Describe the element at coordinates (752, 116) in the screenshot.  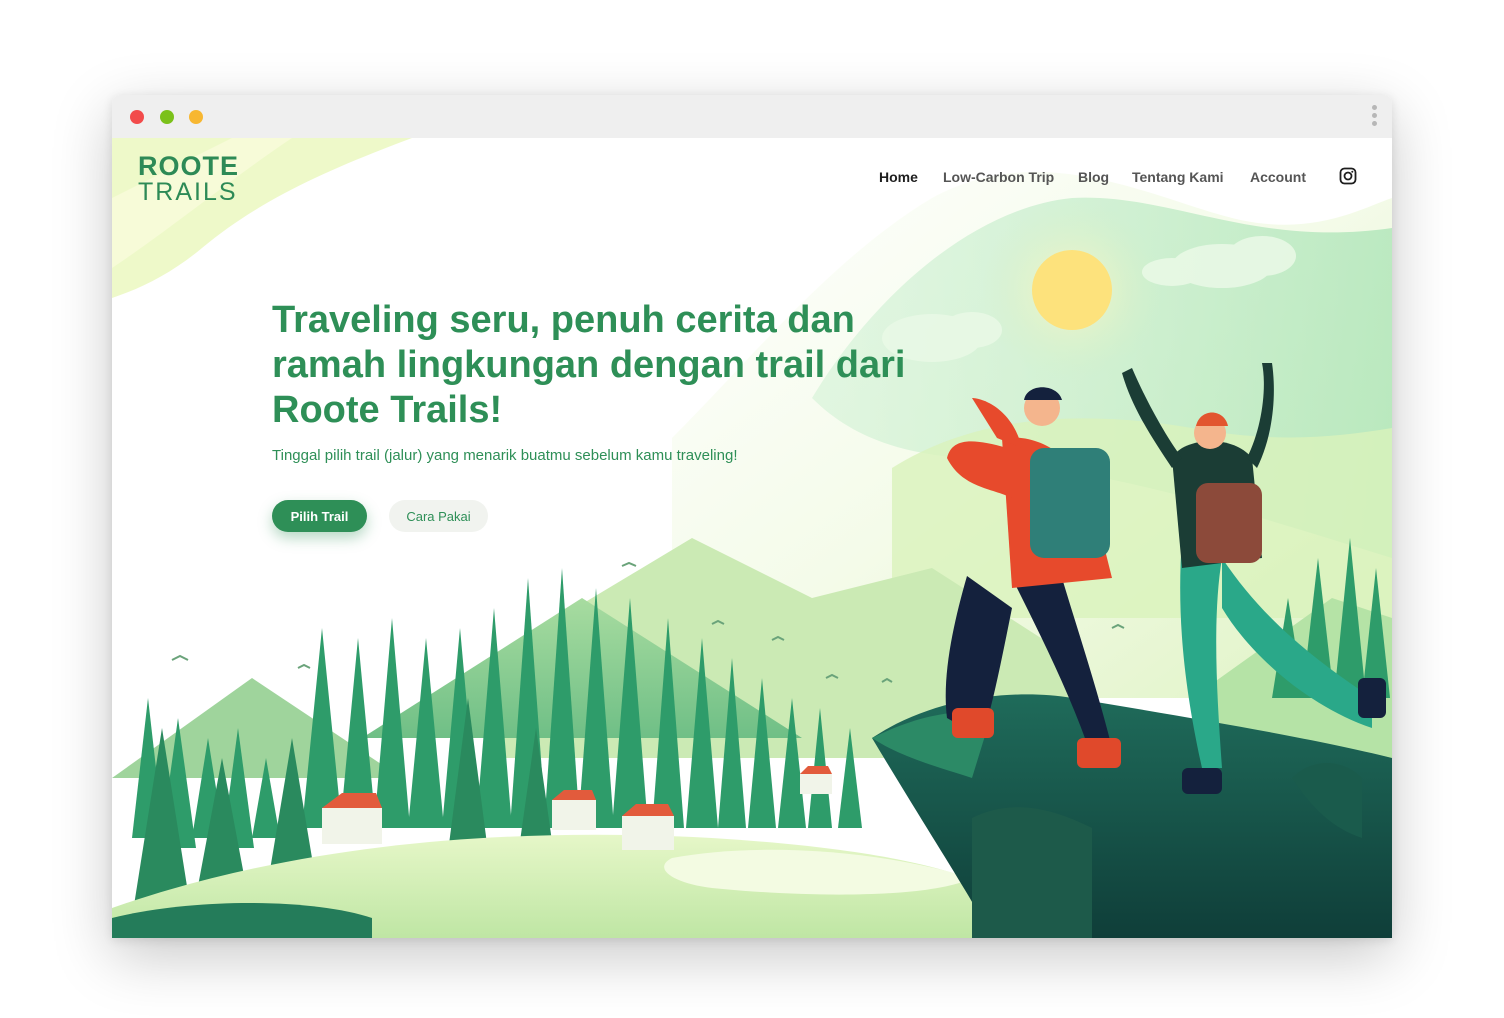
I see `browser-titlebar` at that location.